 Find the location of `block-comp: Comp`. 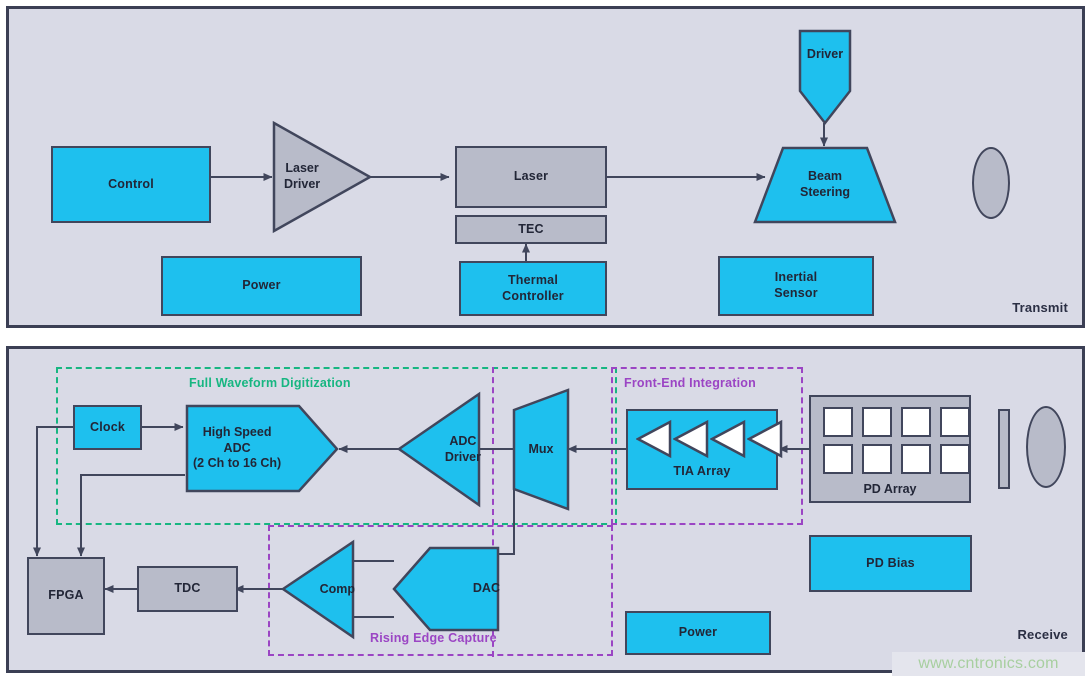

block-comp: Comp is located at coordinates (317, 589).